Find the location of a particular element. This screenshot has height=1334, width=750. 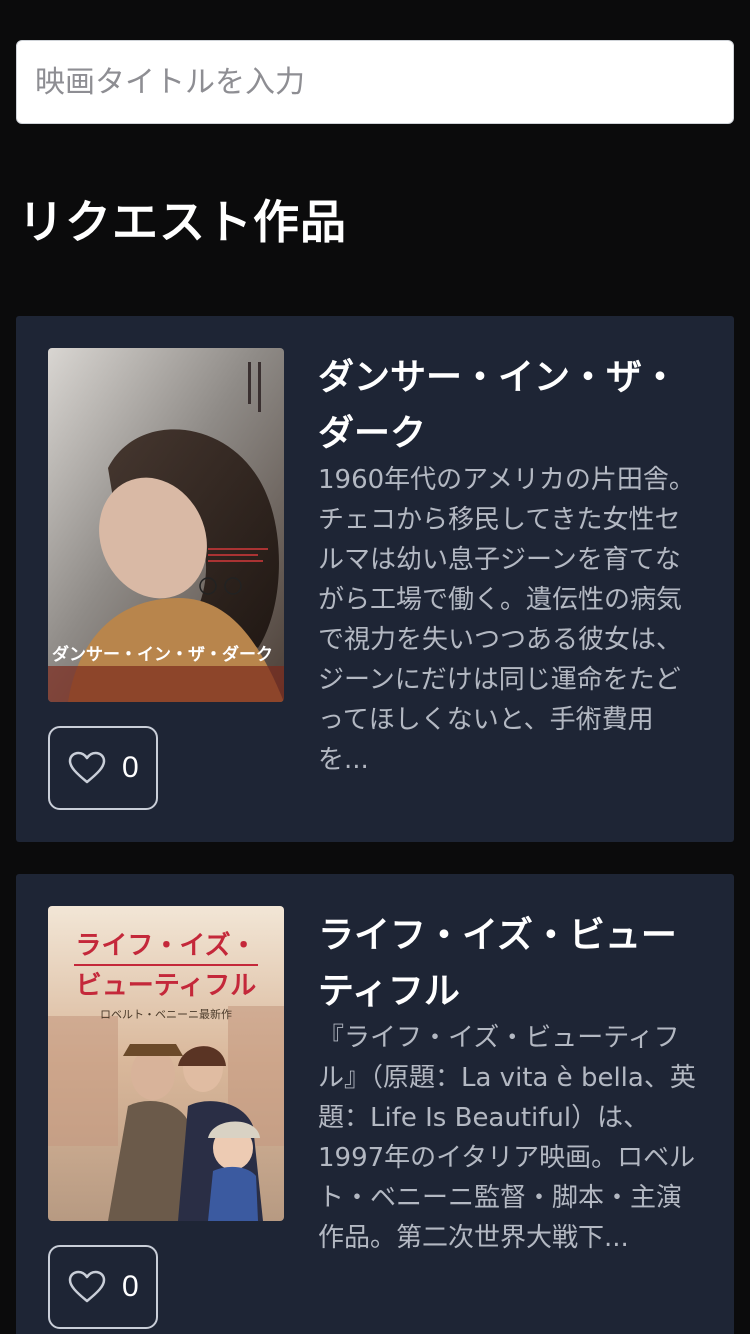

movie-poster: ライフ・イズ・ ビューティフル ロベルト・ベニーニ最新作 is located at coordinates (166, 1063).